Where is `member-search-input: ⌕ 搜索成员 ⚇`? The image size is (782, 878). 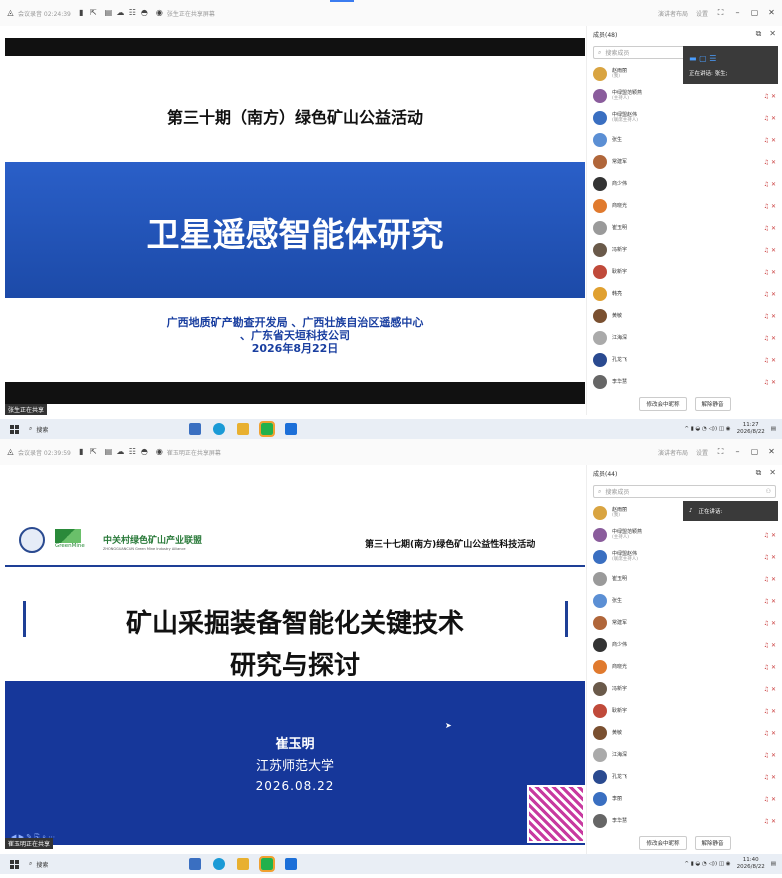
member-search-input: ⌕ 搜索成员 ⚇ is located at coordinates (684, 491).